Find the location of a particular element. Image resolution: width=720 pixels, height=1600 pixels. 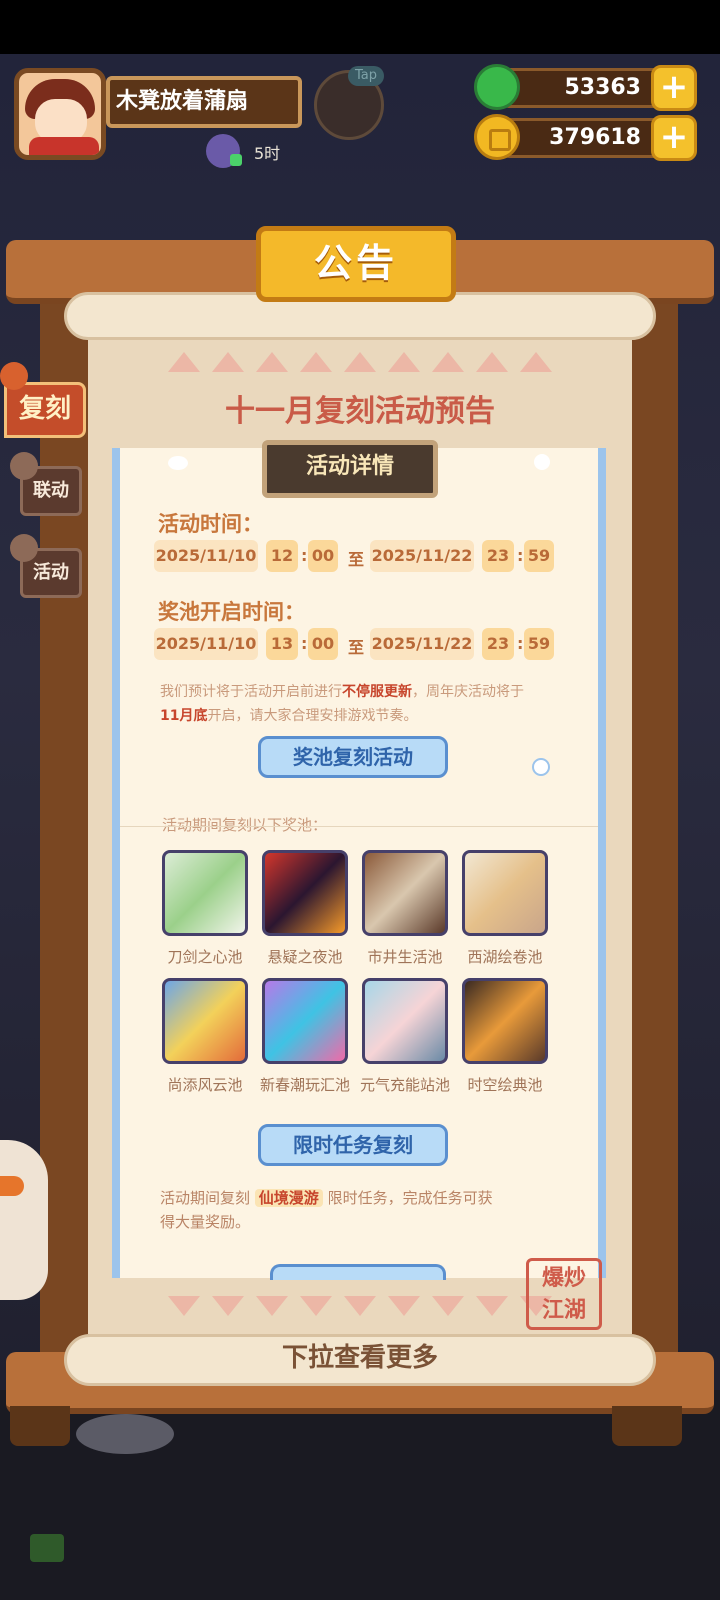

stamp-line-2: 江湖 is located at coordinates (563, 1310).